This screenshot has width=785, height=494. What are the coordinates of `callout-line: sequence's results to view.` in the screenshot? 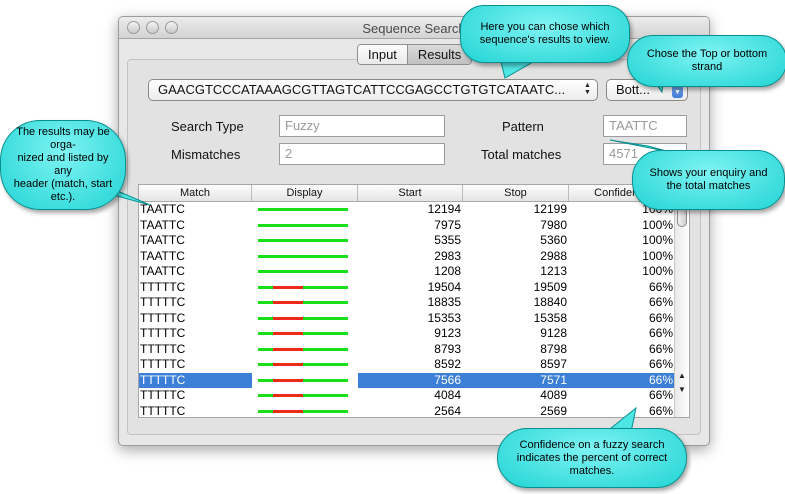 It's located at (545, 40).